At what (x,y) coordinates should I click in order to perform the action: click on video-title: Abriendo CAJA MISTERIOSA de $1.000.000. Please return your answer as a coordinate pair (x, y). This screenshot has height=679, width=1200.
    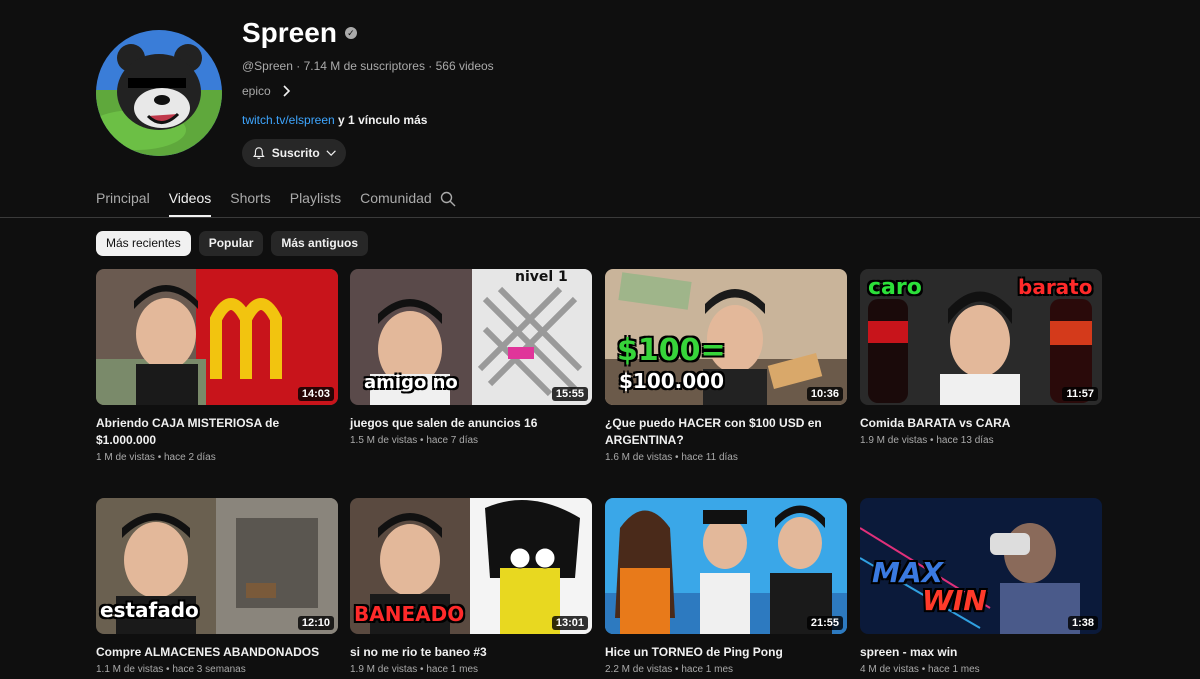
    Looking at the image, I should click on (217, 432).